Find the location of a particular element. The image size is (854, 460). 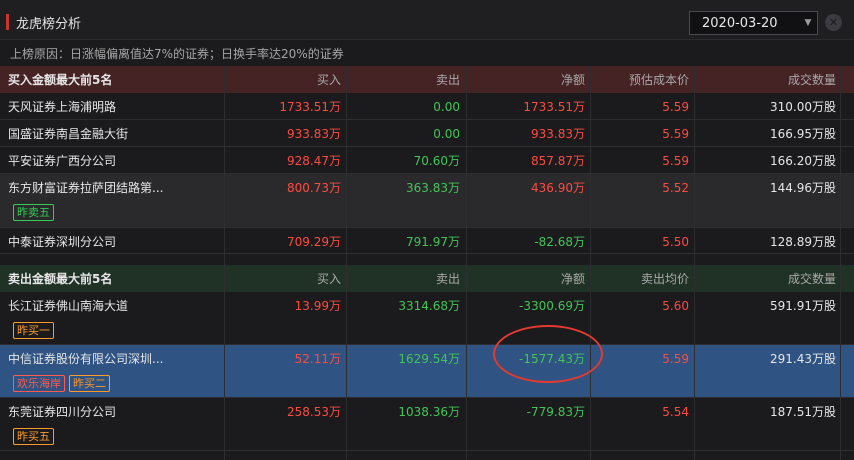

net-amount: -779.83万 is located at coordinates (555, 412).